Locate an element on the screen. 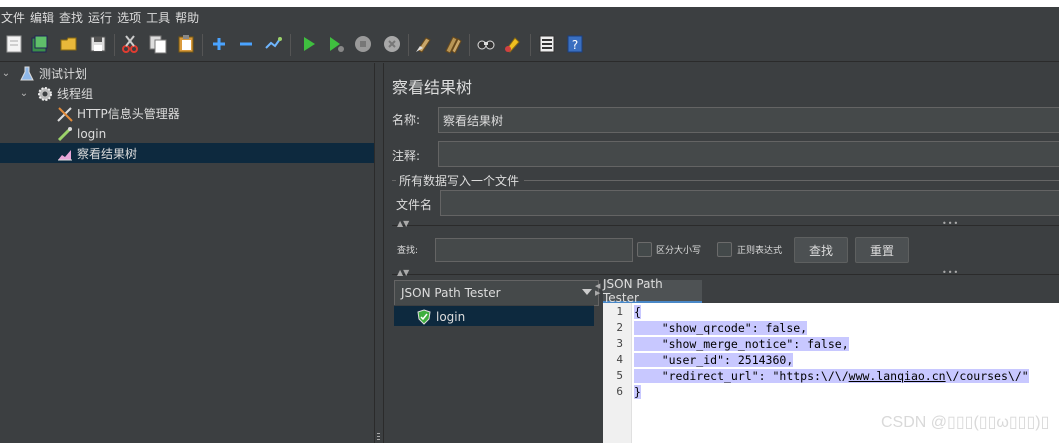  renderer-select-value: JSON Path Tester is located at coordinates (451, 293).